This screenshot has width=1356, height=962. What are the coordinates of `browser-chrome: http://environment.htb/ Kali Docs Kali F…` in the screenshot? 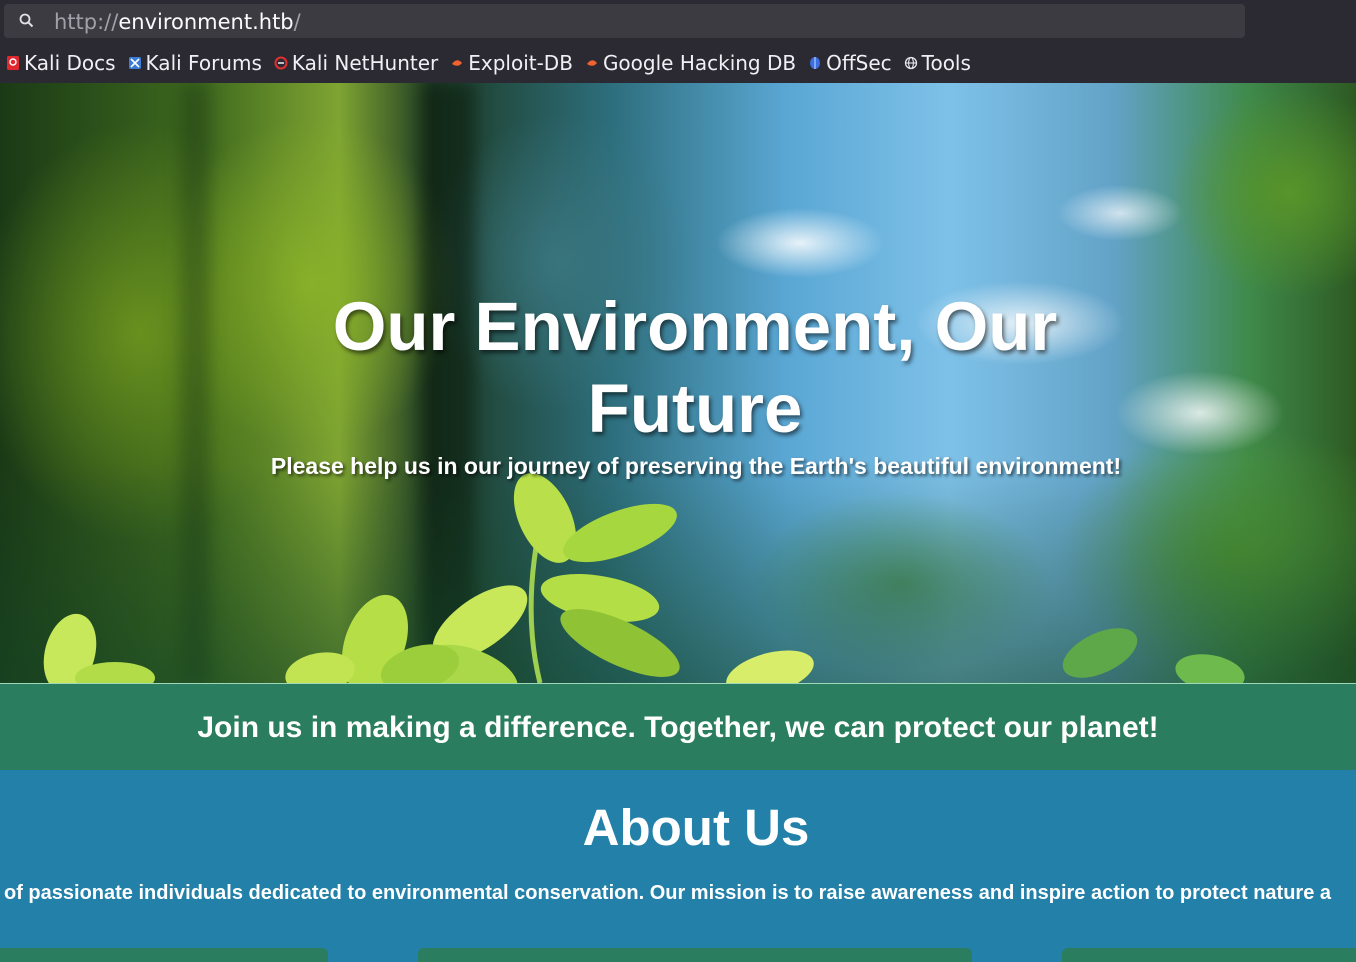 It's located at (678, 42).